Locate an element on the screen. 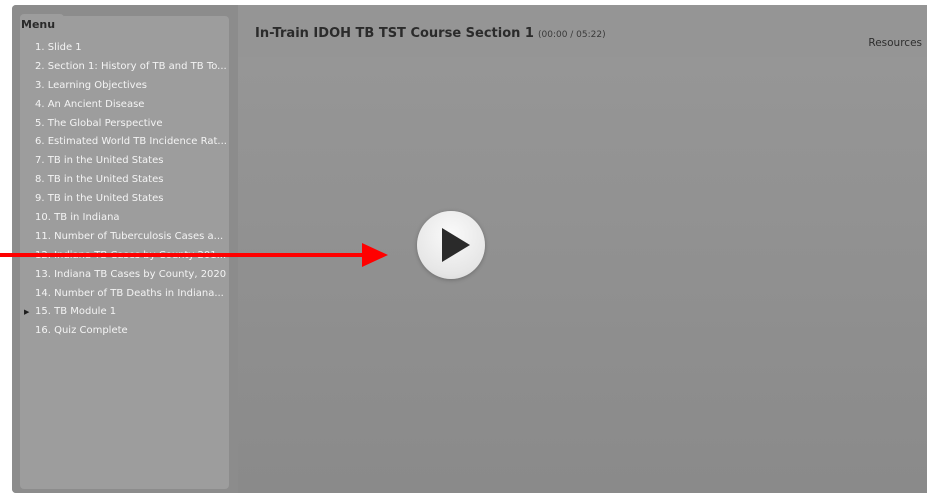 The width and height of the screenshot is (927, 493). annotation-arrow-icon is located at coordinates (194, 255).